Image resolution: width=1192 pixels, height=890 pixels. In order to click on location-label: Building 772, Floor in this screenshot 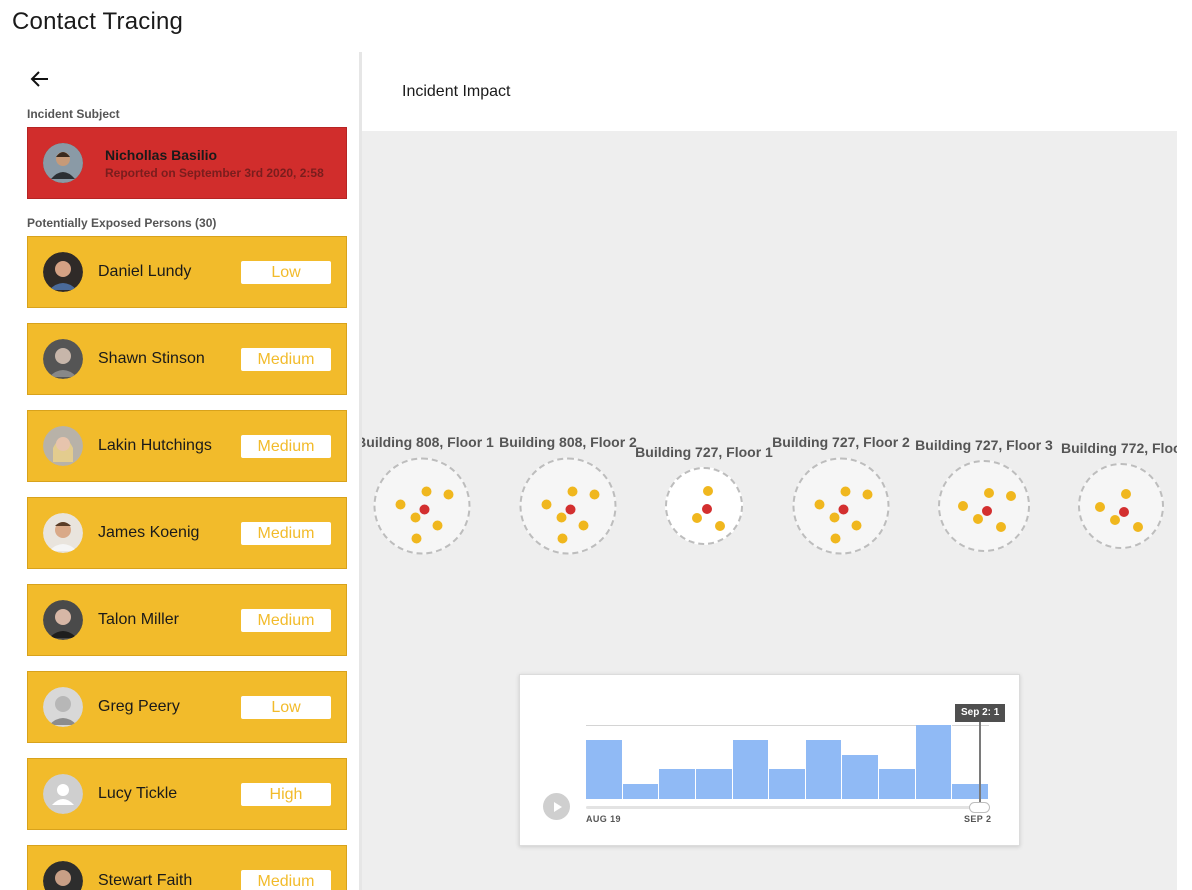, I will do `click(1118, 448)`.